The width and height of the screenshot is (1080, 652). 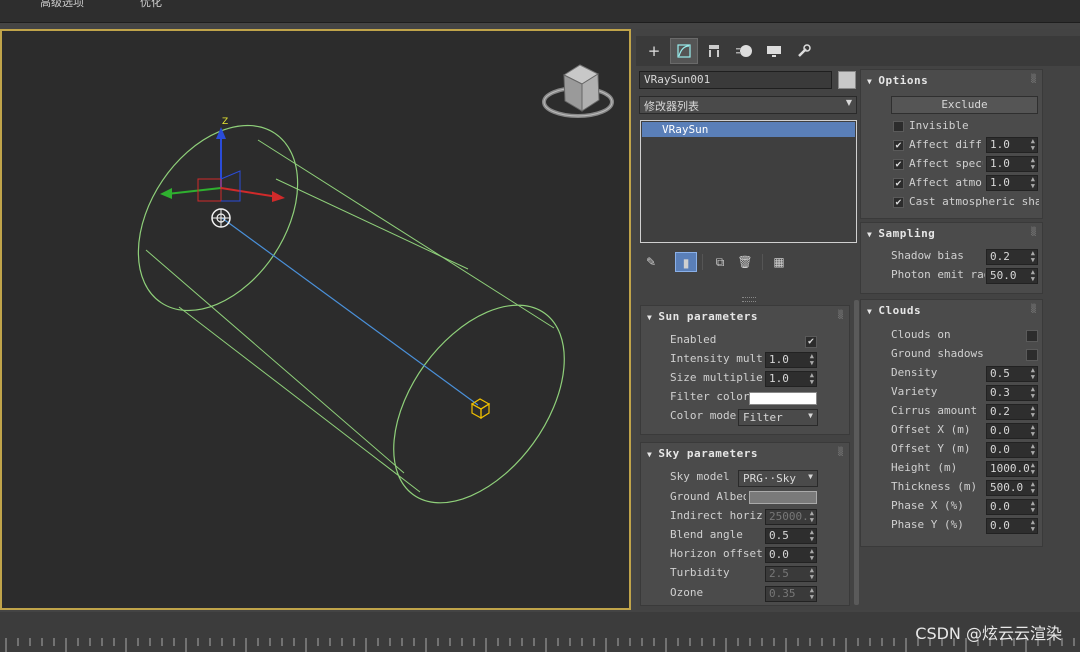 What do you see at coordinates (221, 218) in the screenshot?
I see `sun-light-icon` at bounding box center [221, 218].